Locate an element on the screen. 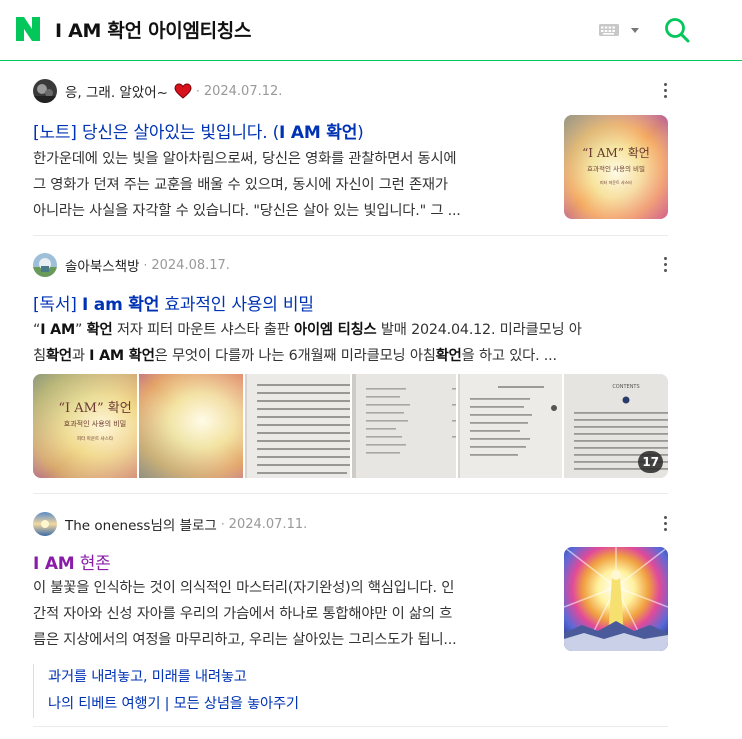 This screenshot has height=739, width=742. keyboard-icon is located at coordinates (619, 30).